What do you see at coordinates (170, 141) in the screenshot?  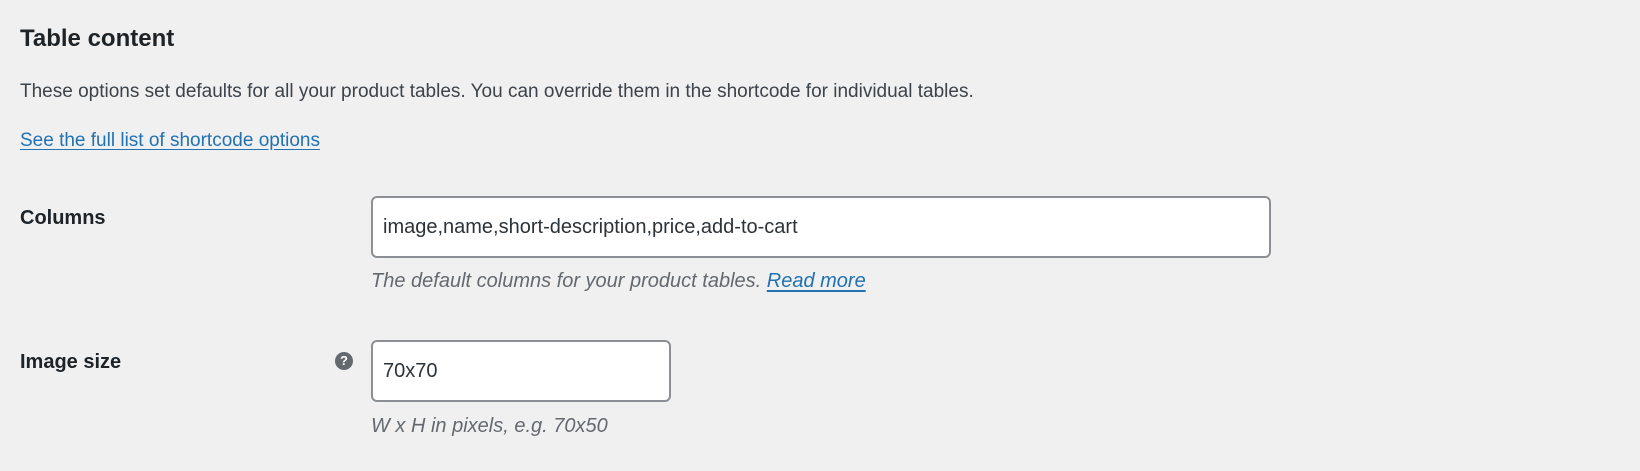 I see `shortcode-options-link: See the full list of shortcode options` at bounding box center [170, 141].